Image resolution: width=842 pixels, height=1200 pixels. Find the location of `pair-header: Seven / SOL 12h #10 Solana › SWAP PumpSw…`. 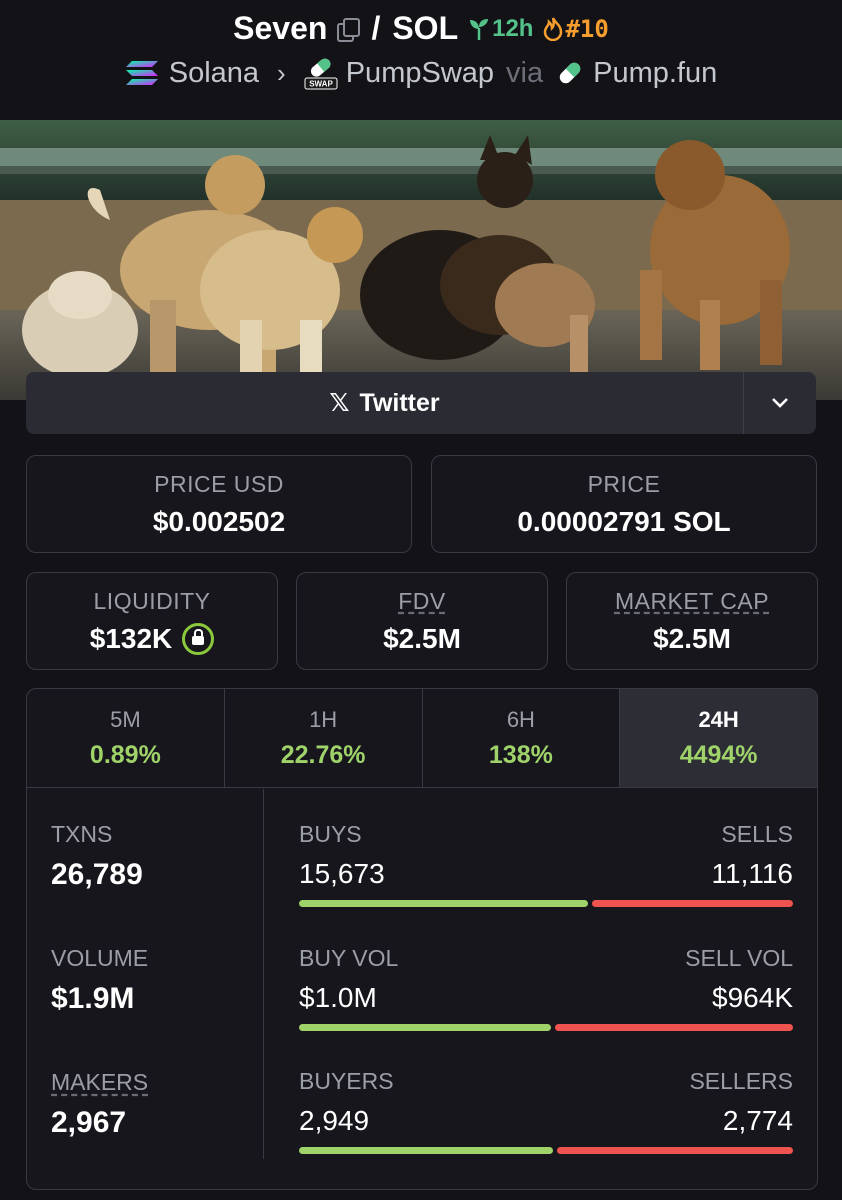

pair-header: Seven / SOL 12h #10 Solana › SWAP PumpSw… is located at coordinates (421, 60).